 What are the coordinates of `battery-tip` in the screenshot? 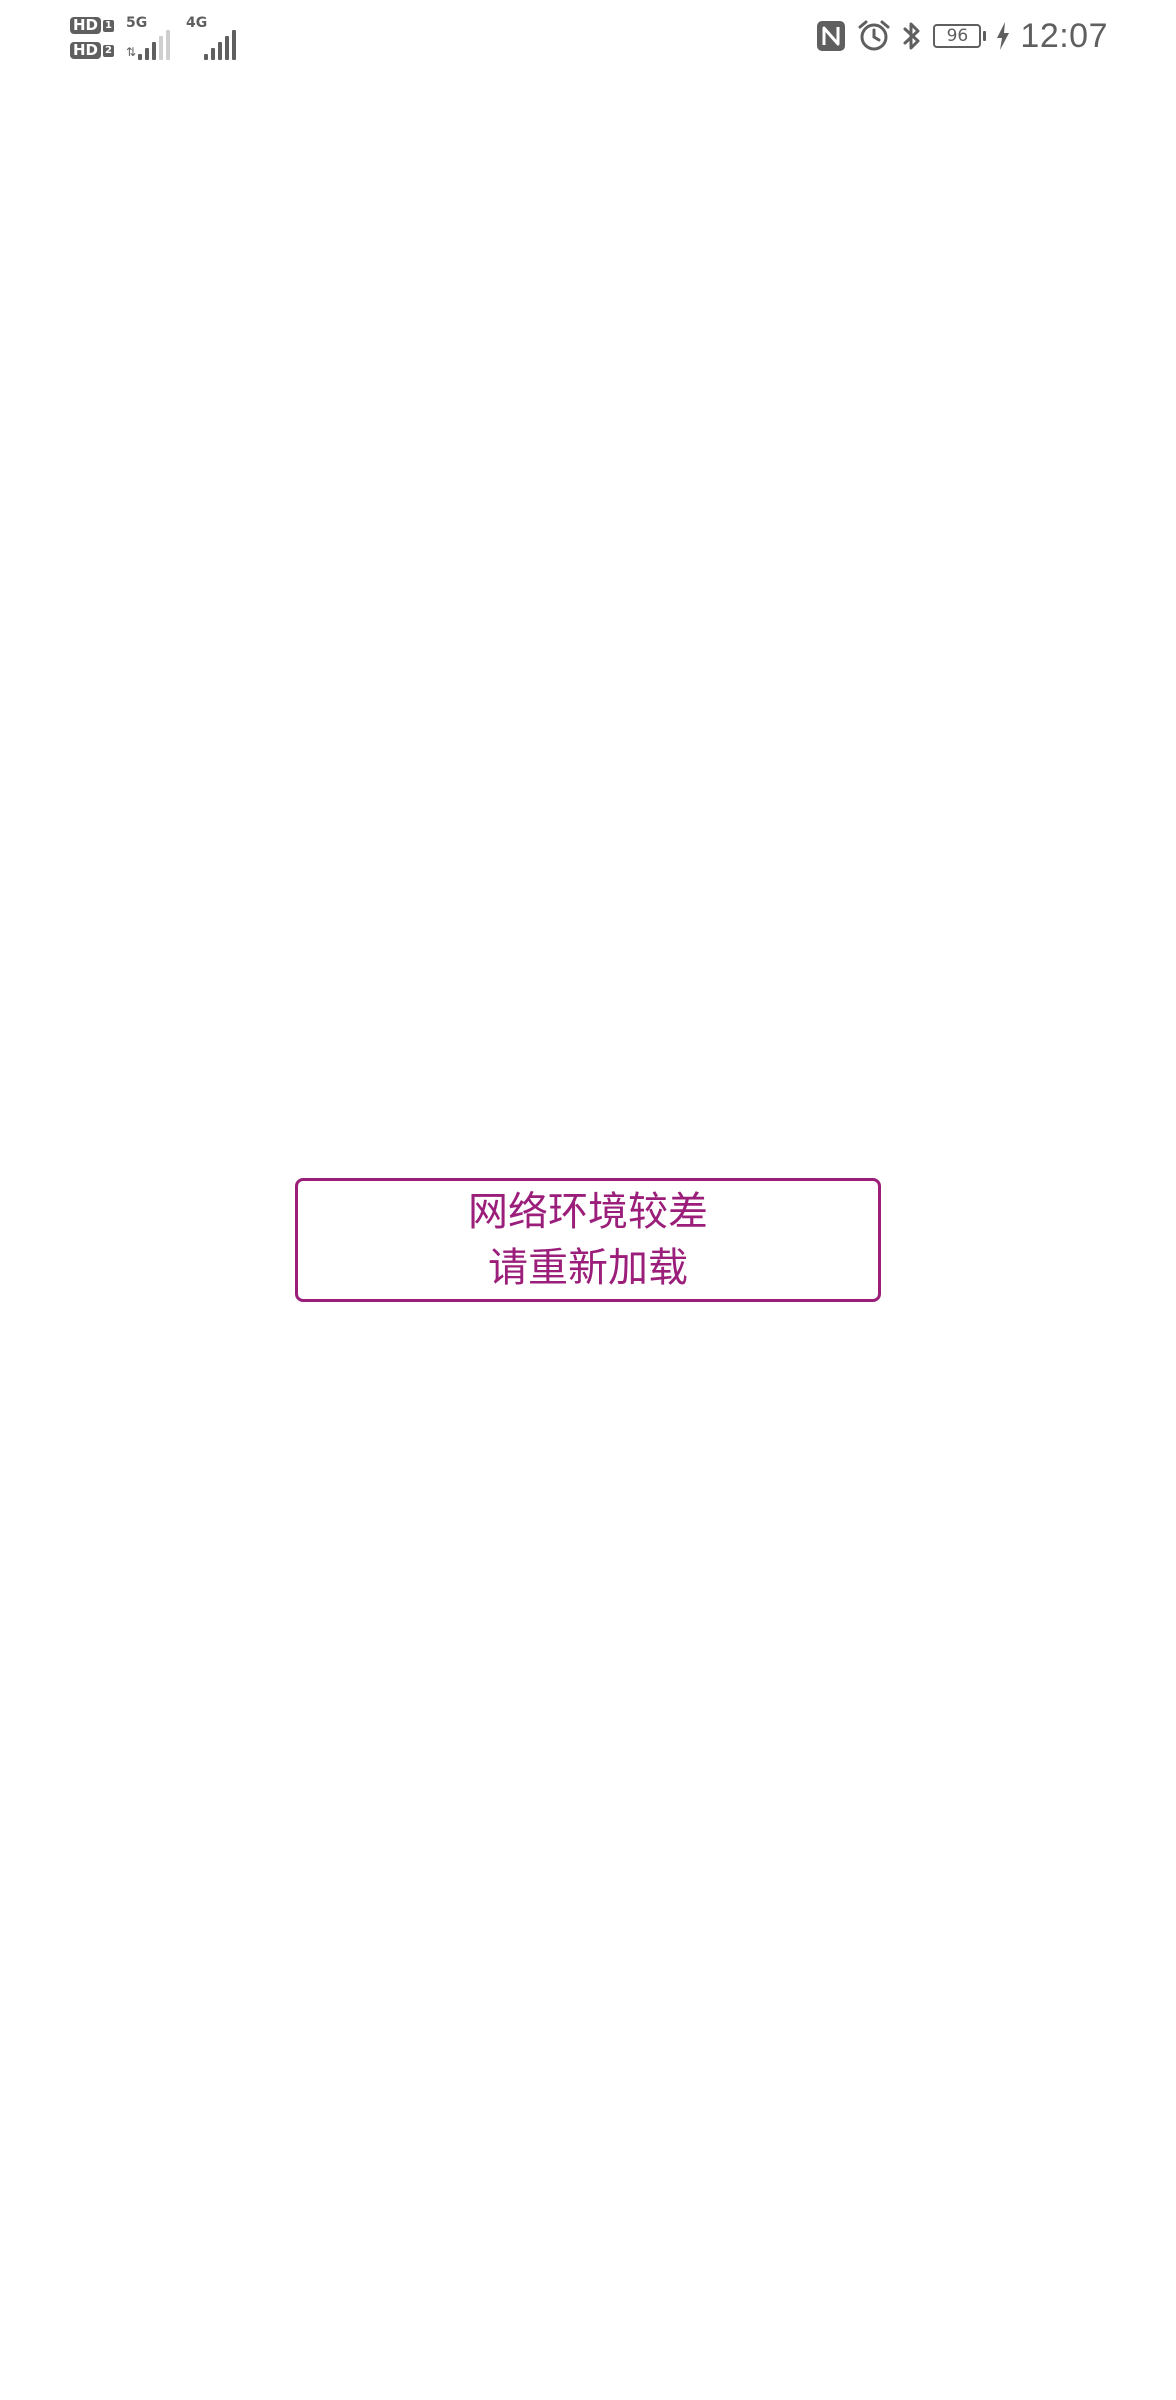 It's located at (985, 36).